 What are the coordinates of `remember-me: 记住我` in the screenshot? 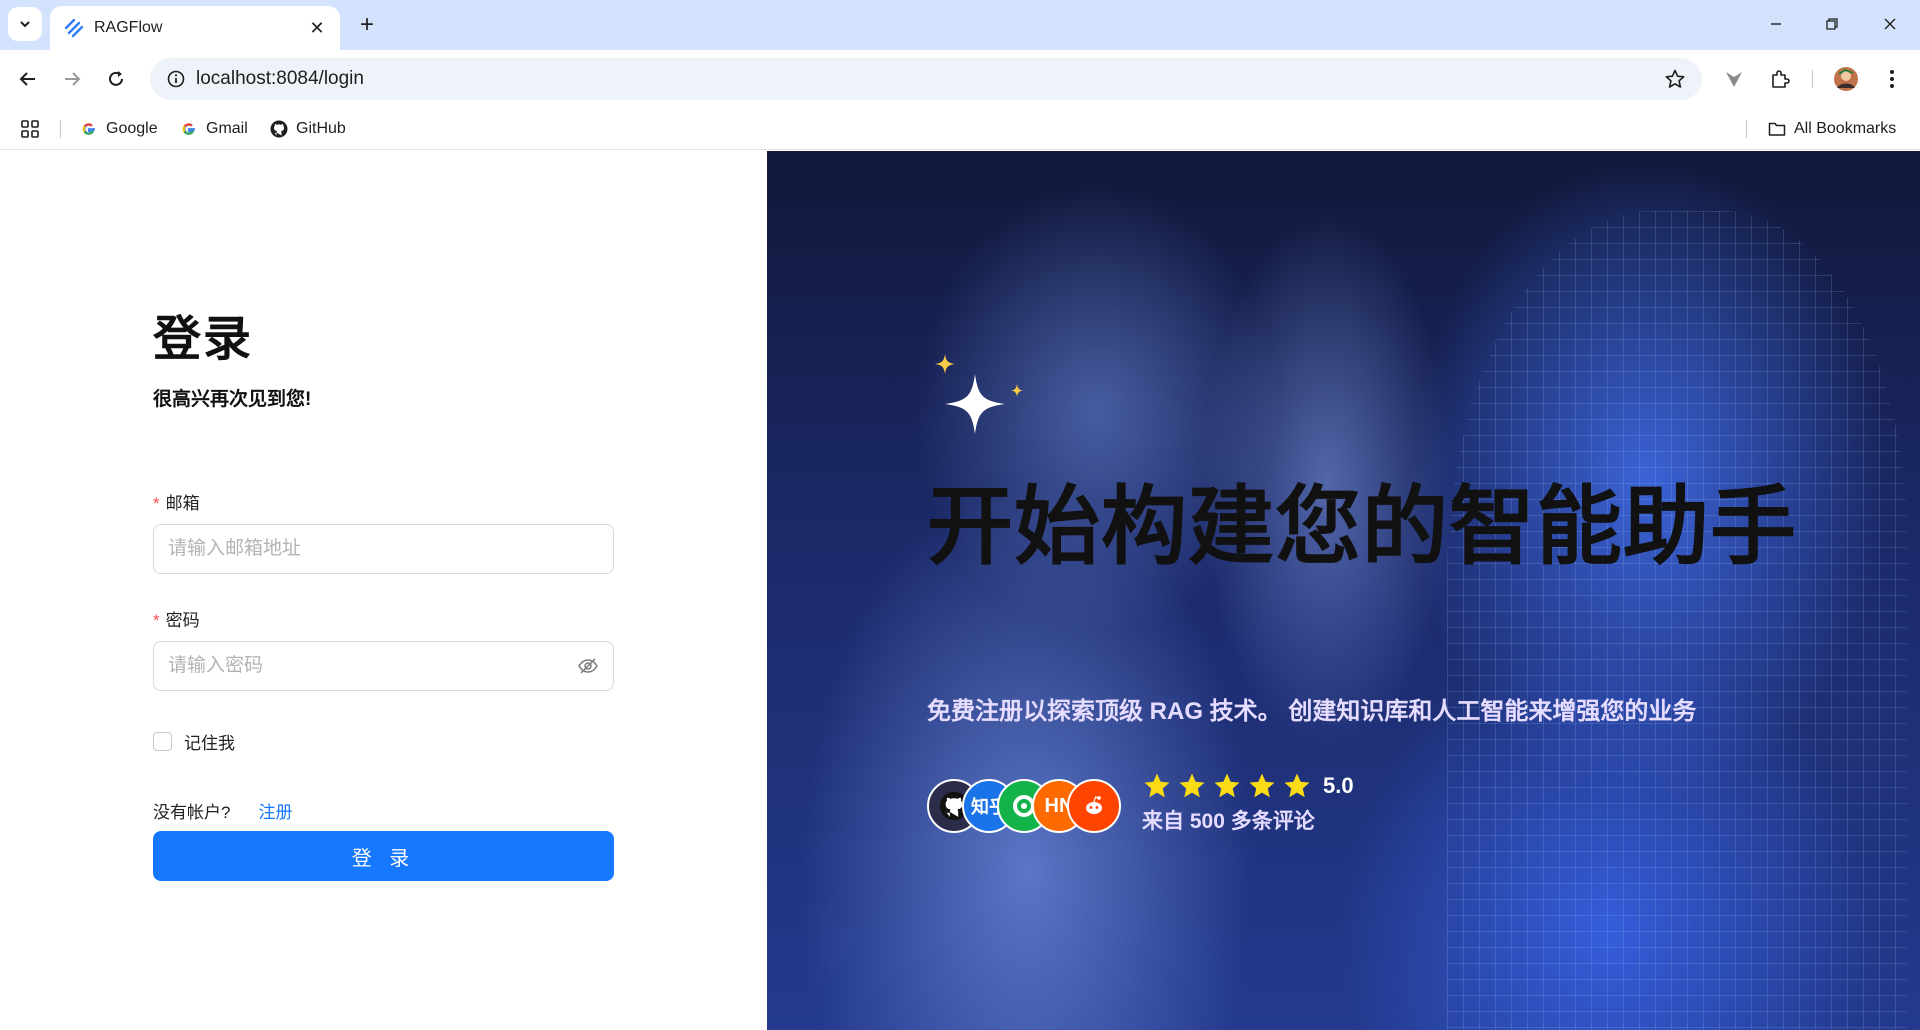 It's located at (194, 741).